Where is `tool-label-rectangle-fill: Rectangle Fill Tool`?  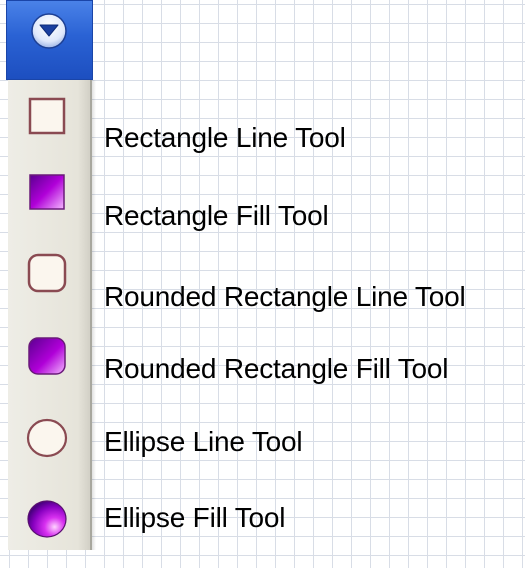
tool-label-rectangle-fill: Rectangle Fill Tool is located at coordinates (216, 215).